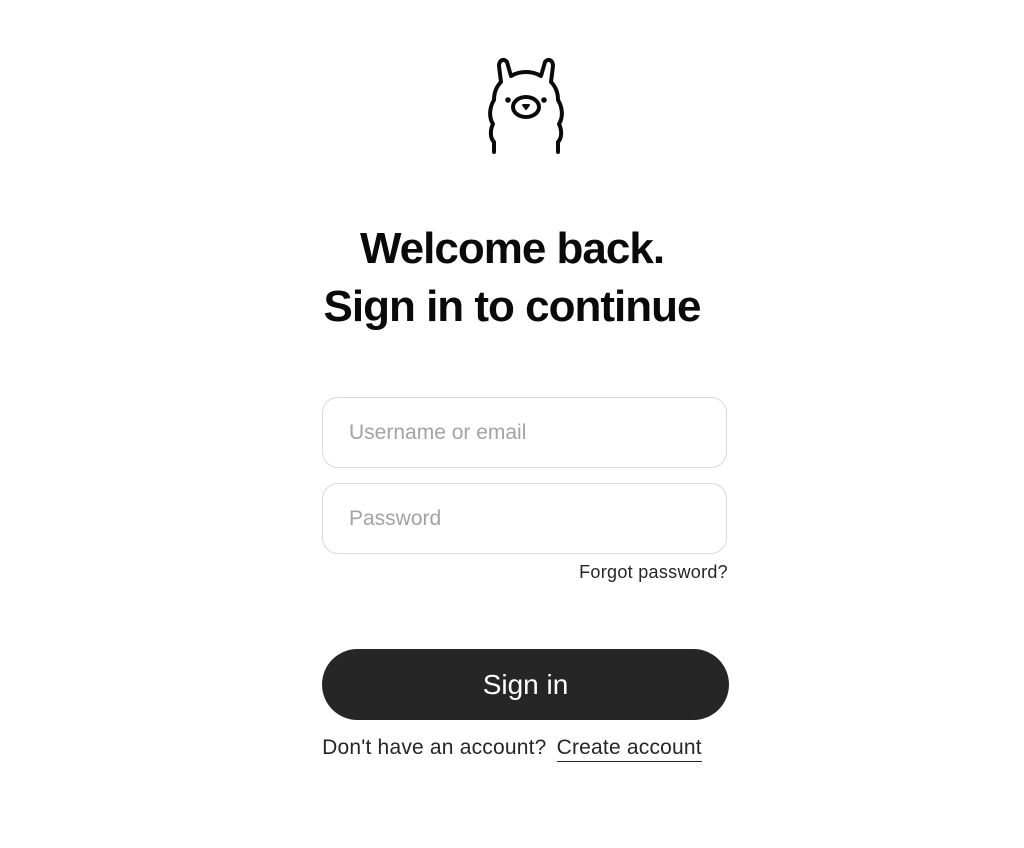 Image resolution: width=1024 pixels, height=848 pixels. Describe the element at coordinates (526, 105) in the screenshot. I see `llama-icon` at that location.